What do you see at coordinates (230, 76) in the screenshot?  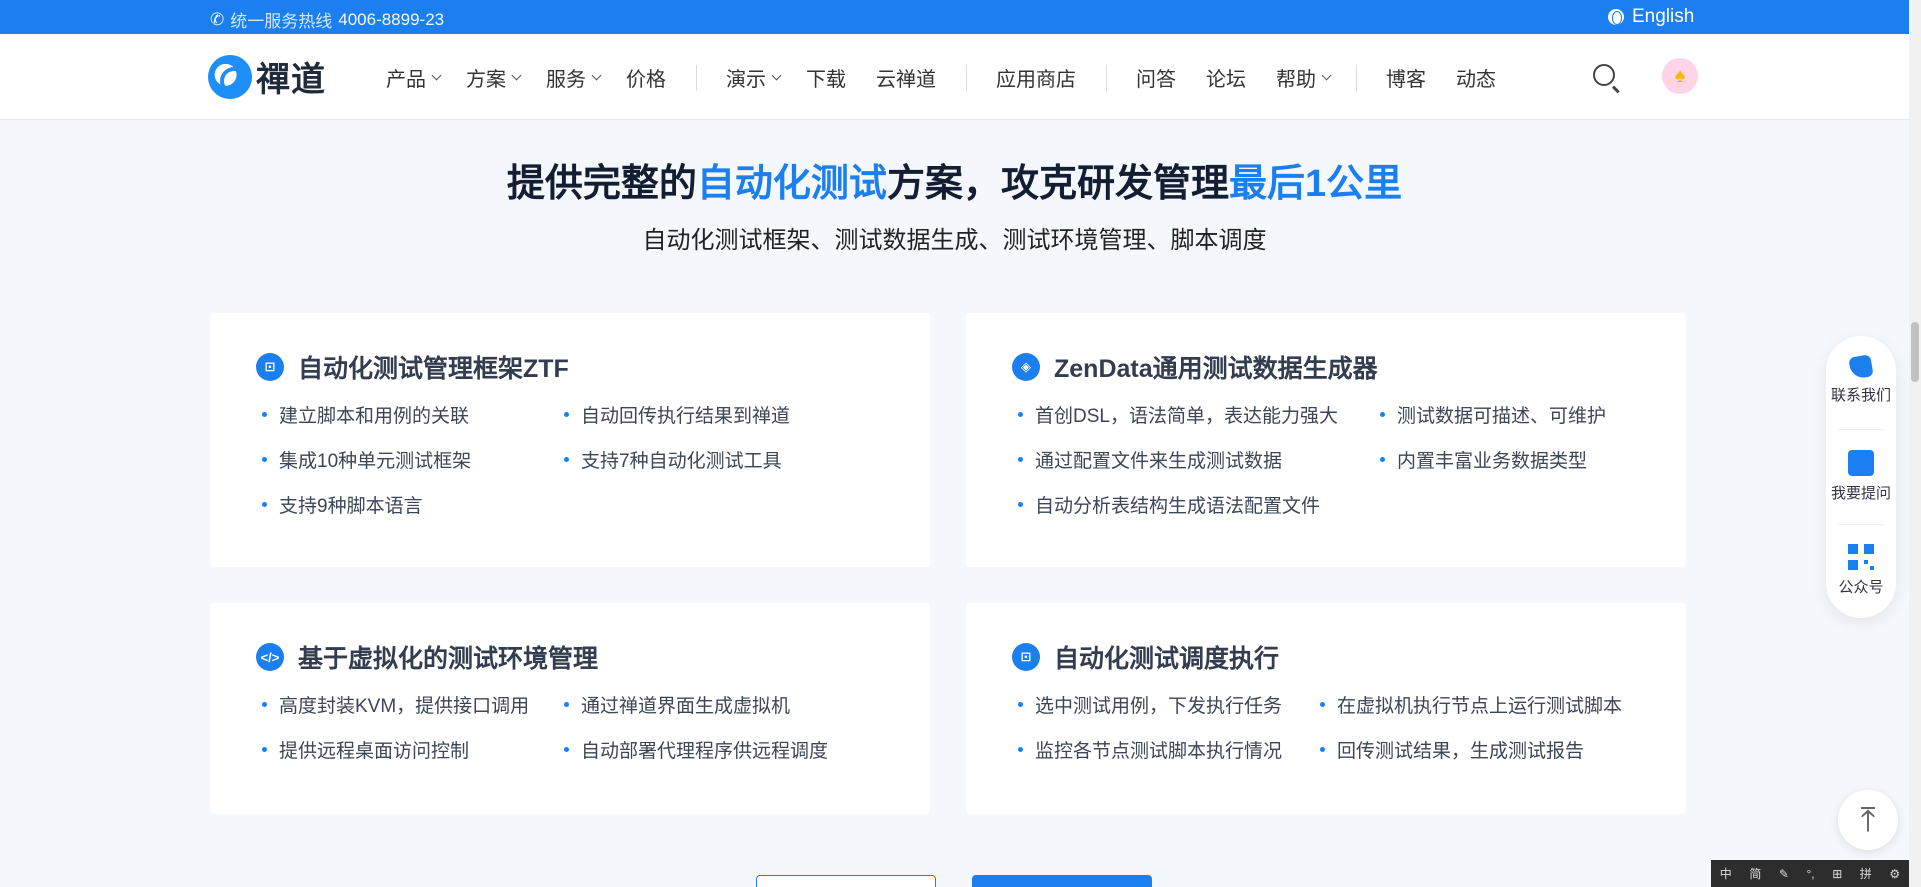 I see `logo-mark-icon` at bounding box center [230, 76].